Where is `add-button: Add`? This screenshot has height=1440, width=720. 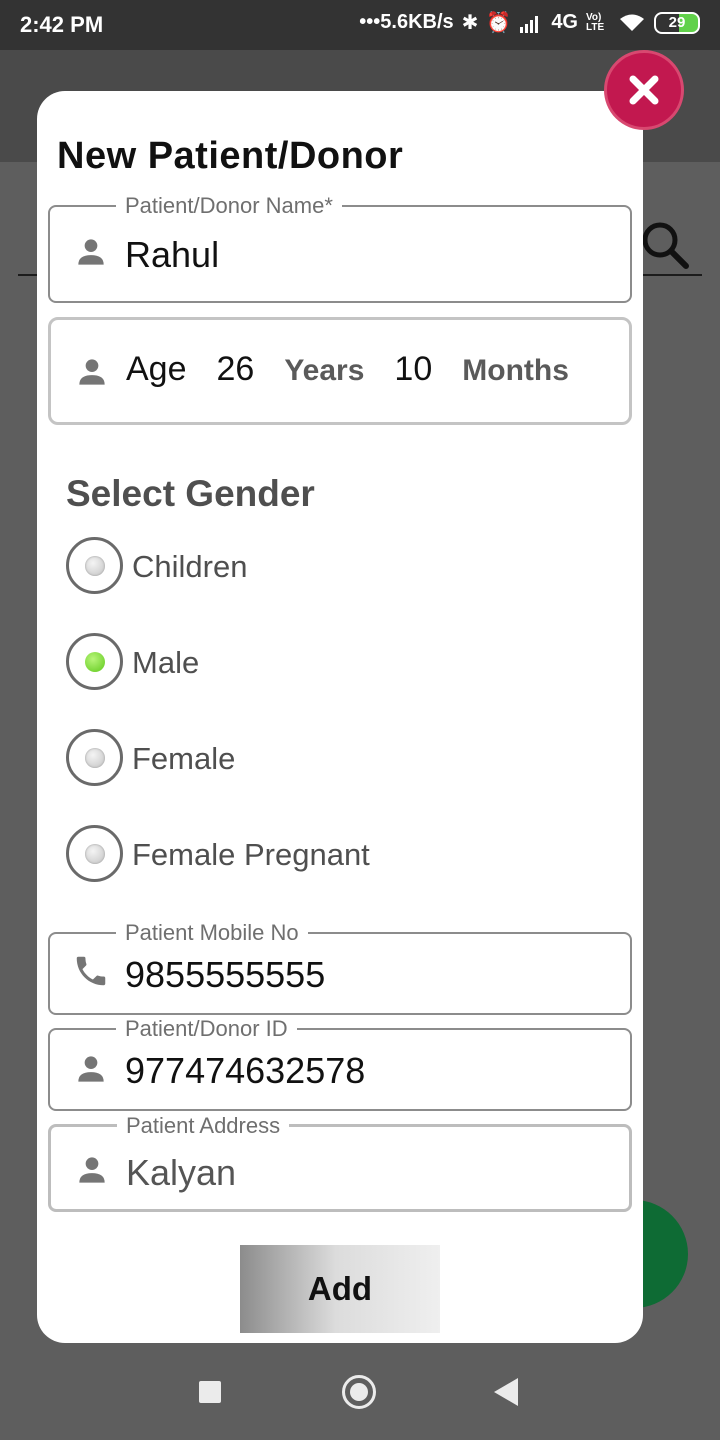
add-button: Add is located at coordinates (340, 1289).